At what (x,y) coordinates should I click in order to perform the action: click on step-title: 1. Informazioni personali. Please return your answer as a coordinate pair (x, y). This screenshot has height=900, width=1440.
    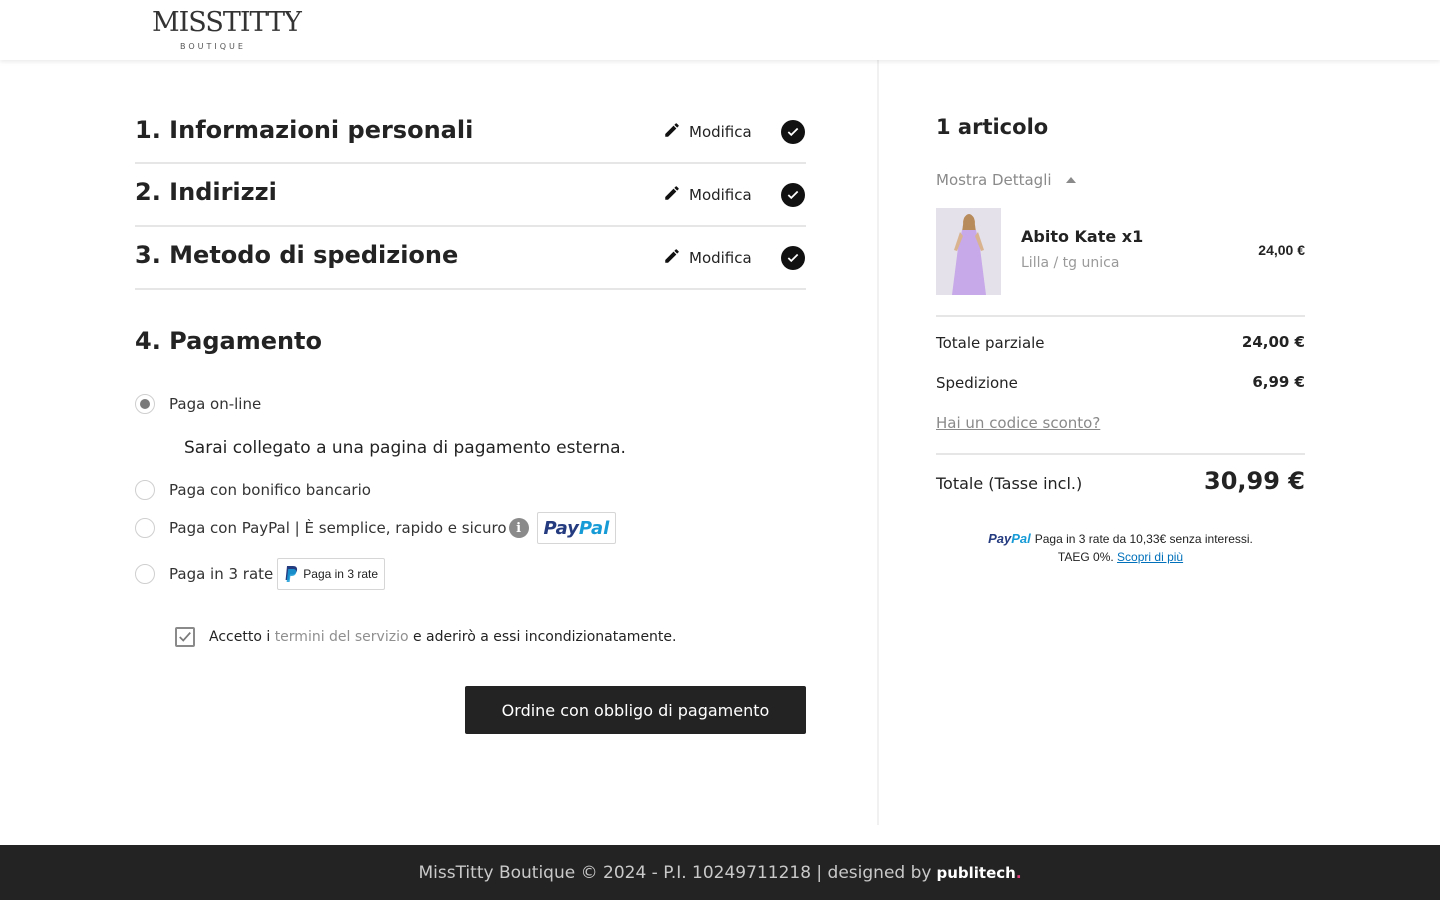
    Looking at the image, I should click on (304, 130).